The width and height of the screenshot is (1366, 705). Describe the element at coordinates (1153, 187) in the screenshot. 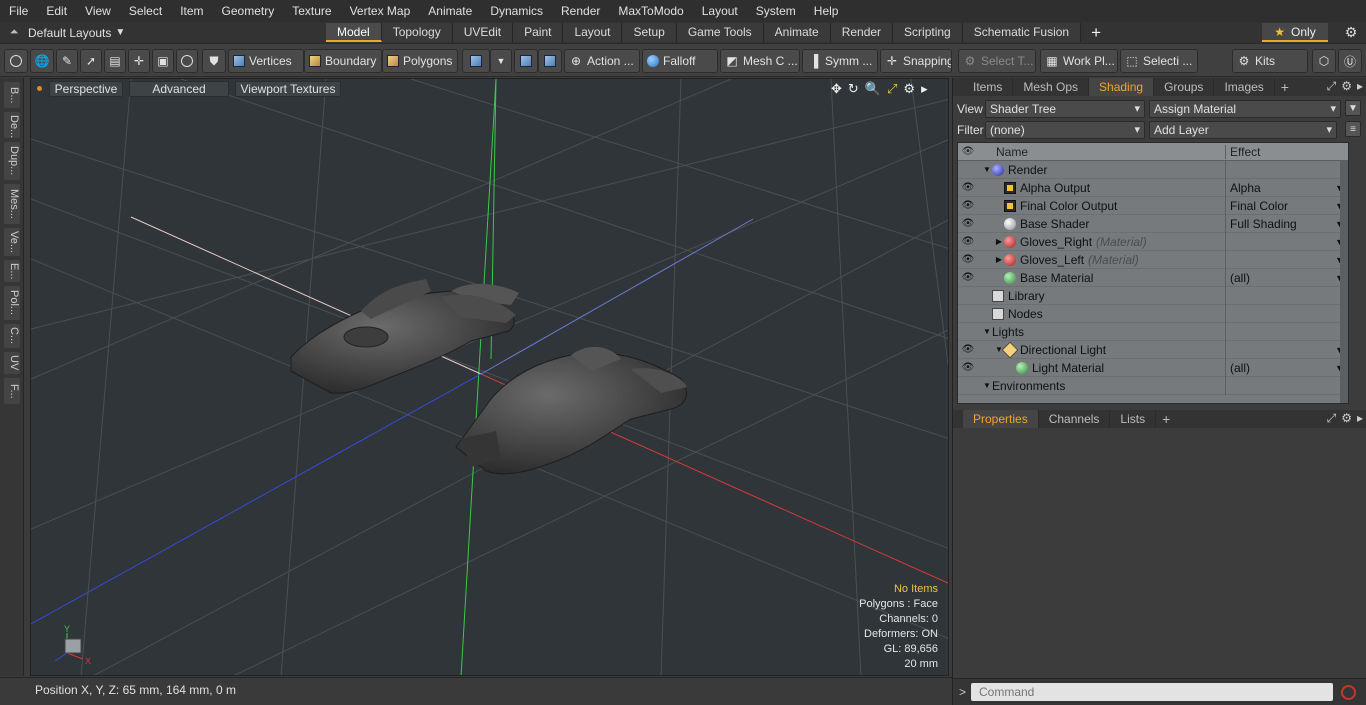

I see `tree-row: 👁 Alpha Output Alpha▼` at that location.